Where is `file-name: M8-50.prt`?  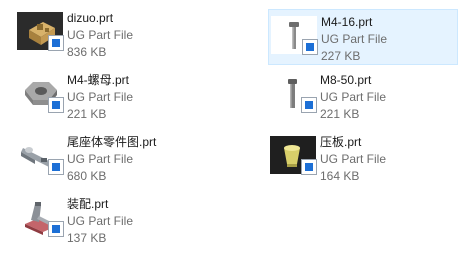 file-name: M8-50.prt is located at coordinates (346, 80).